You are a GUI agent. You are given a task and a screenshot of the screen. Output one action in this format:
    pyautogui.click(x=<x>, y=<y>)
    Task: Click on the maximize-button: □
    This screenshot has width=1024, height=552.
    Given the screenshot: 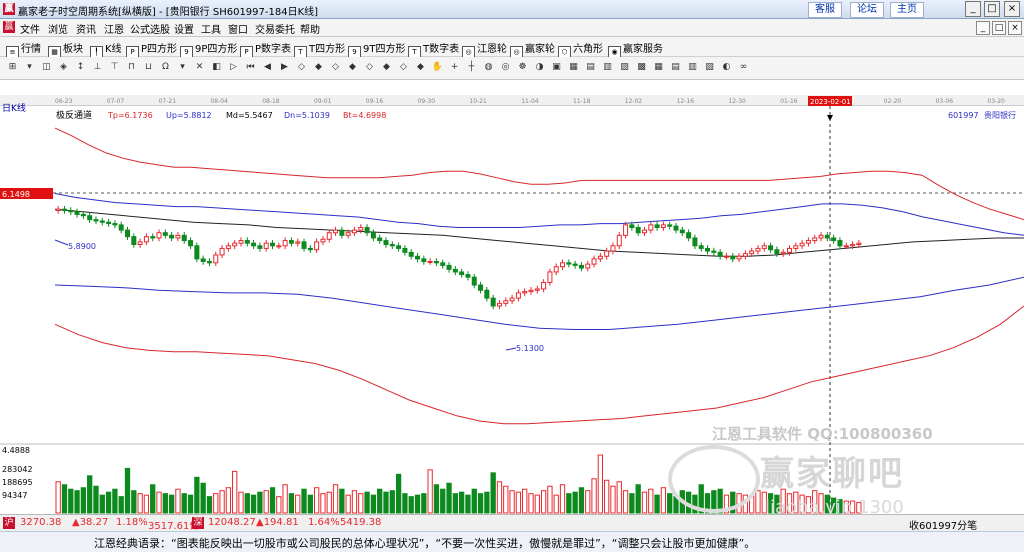 What is the action you would take?
    pyautogui.click(x=992, y=9)
    